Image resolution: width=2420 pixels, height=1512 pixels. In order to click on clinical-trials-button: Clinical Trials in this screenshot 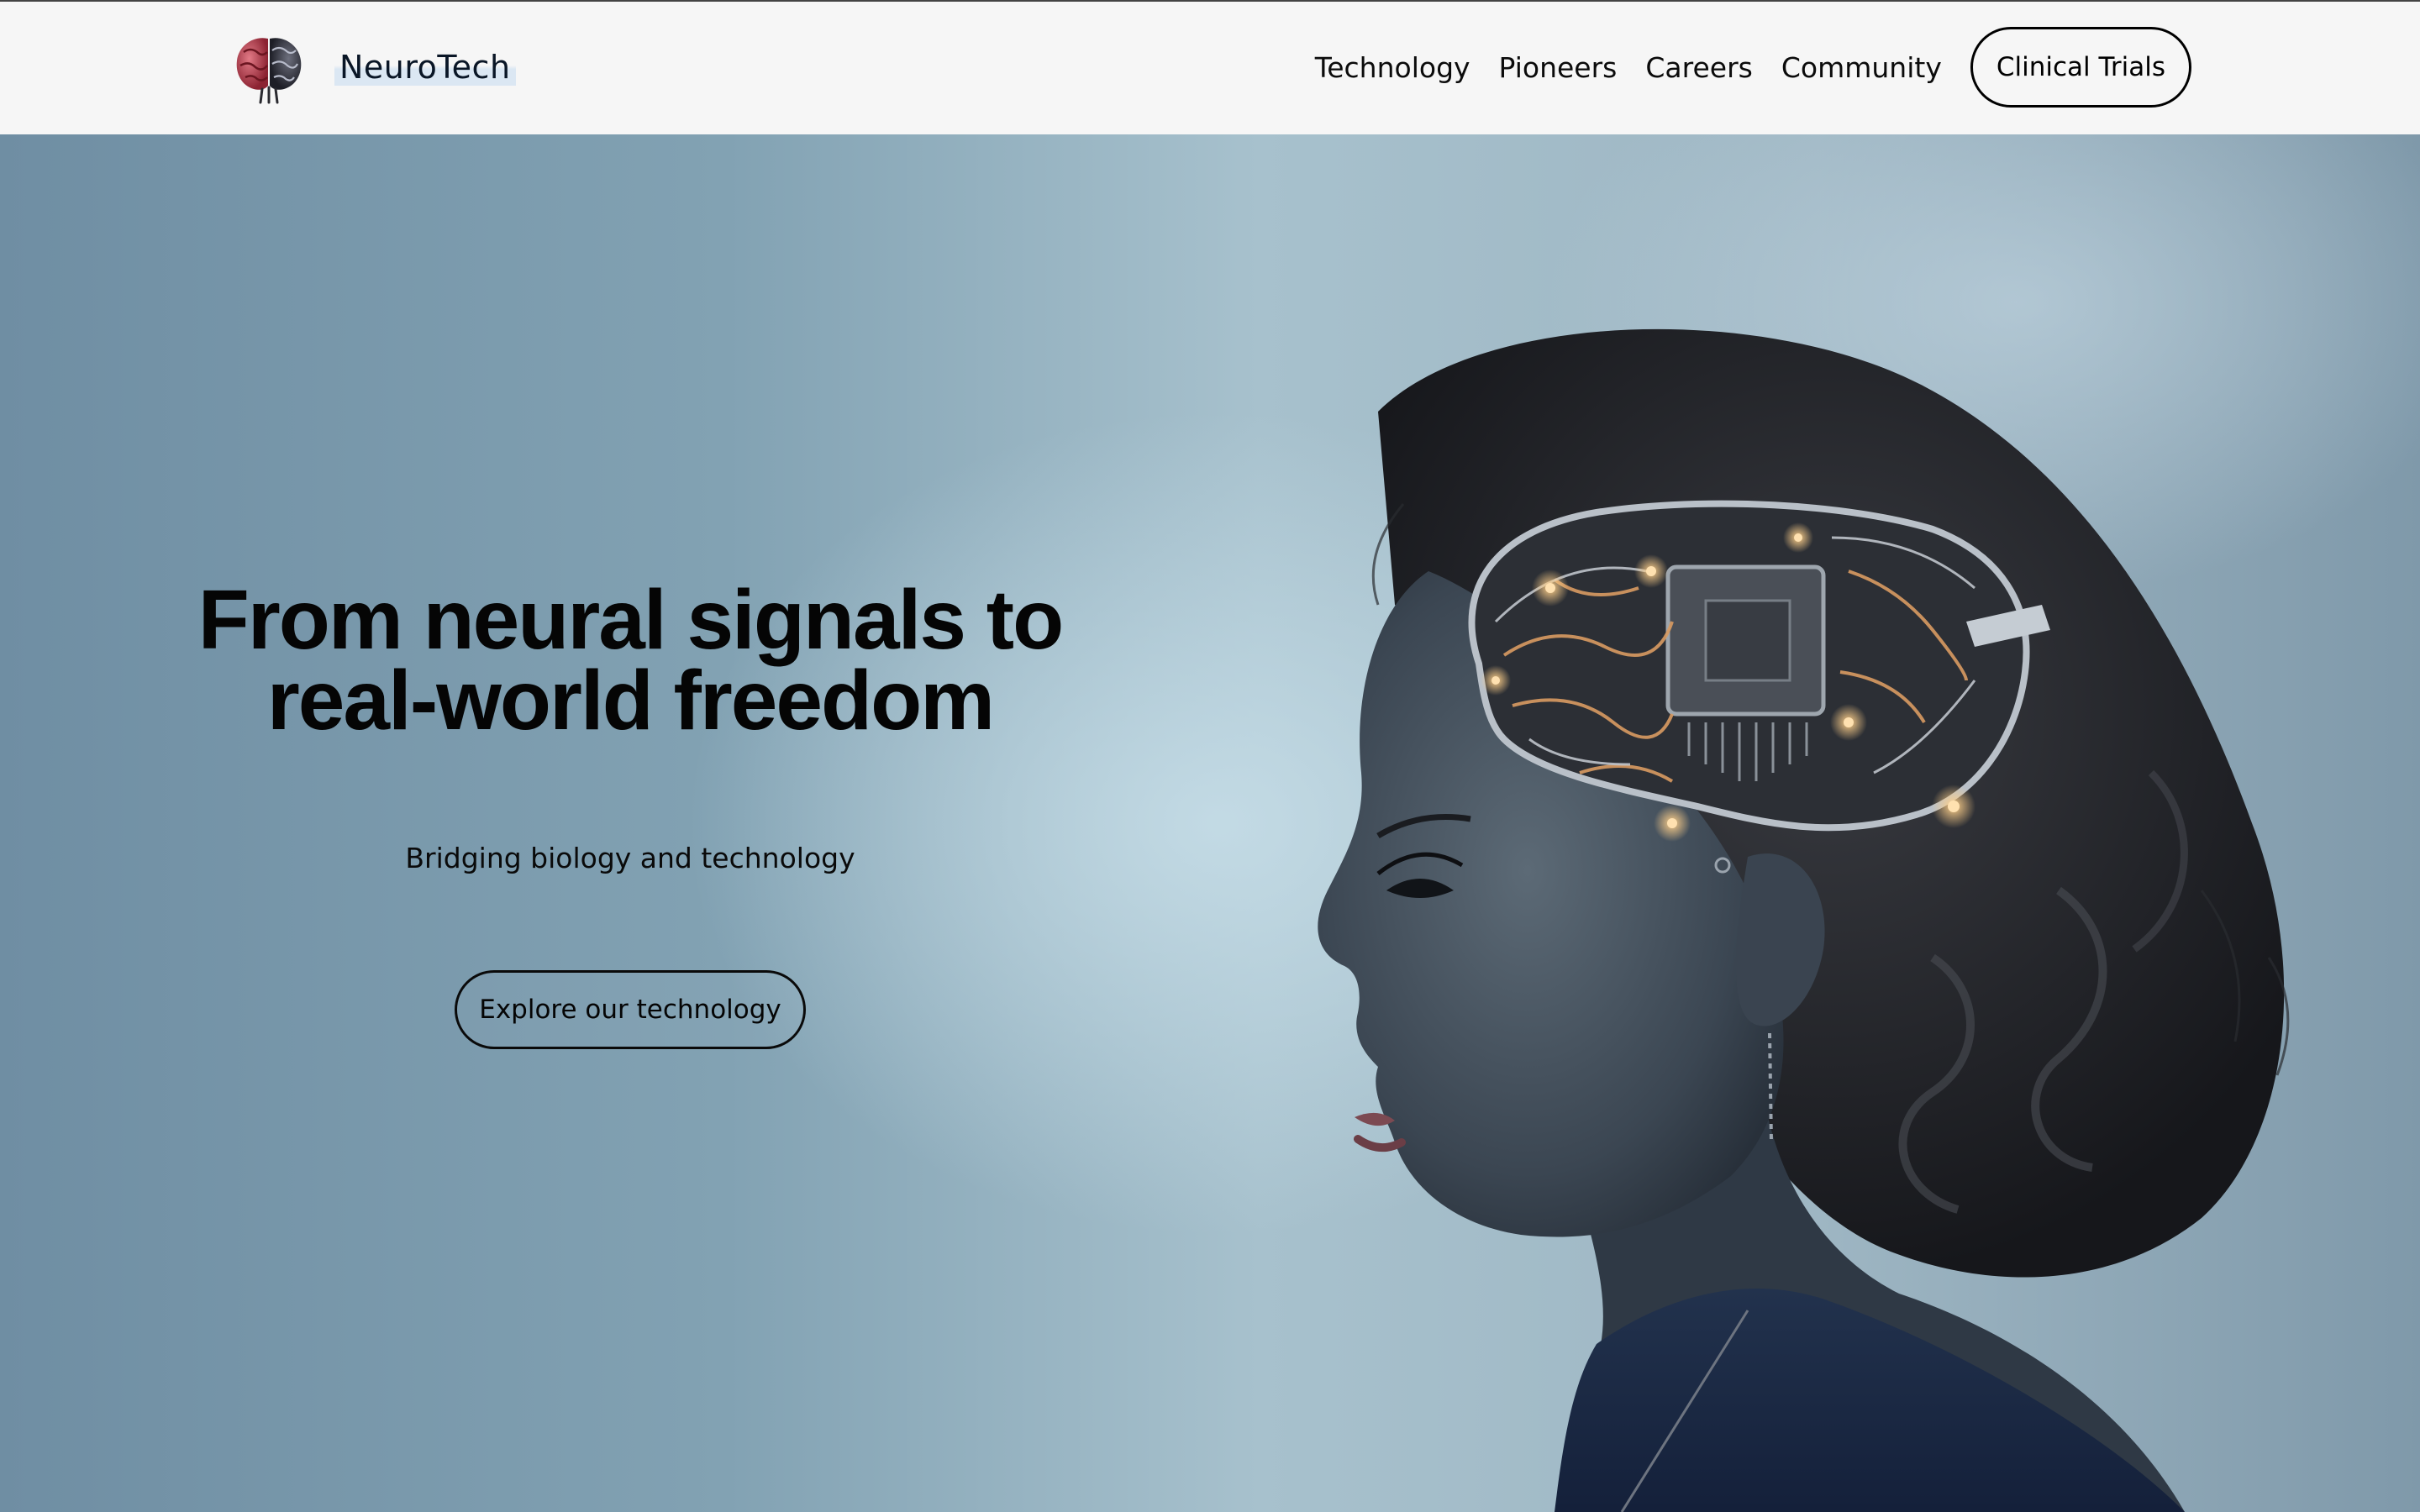, I will do `click(2081, 67)`.